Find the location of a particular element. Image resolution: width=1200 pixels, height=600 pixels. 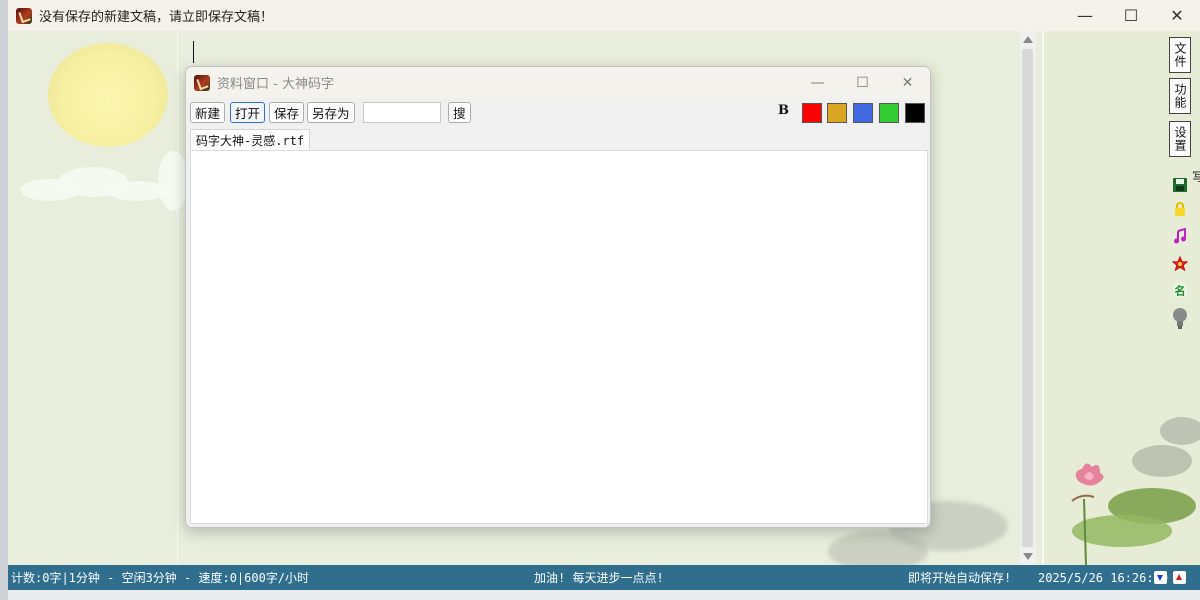

main-window-controls: — ☐ ✕ is located at coordinates (1131, 15).